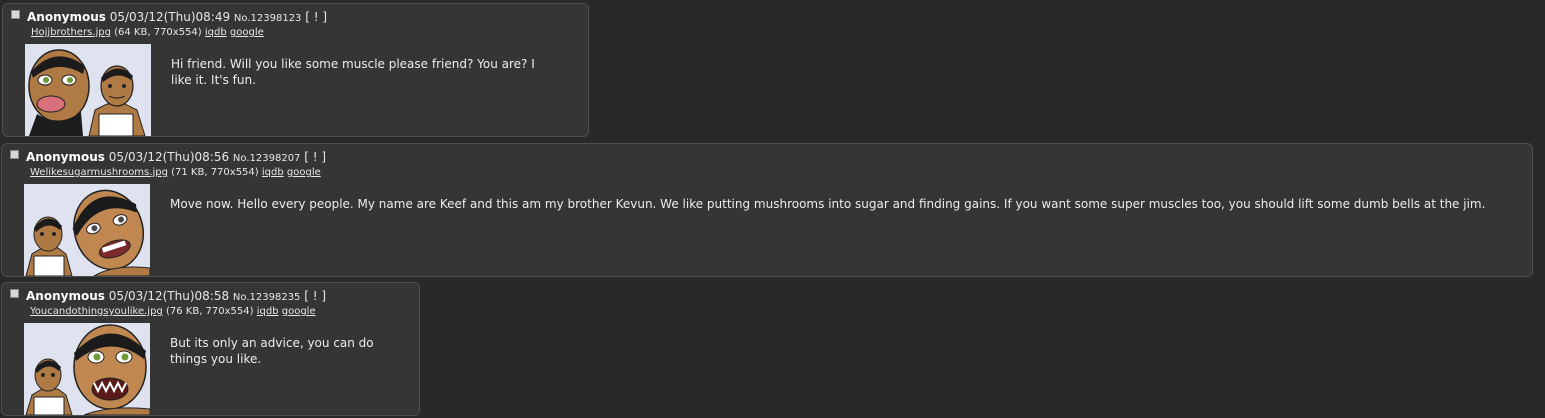 Image resolution: width=1545 pixels, height=418 pixels. I want to click on post-datetime: 05/03/12(Thu)08:56, so click(169, 157).